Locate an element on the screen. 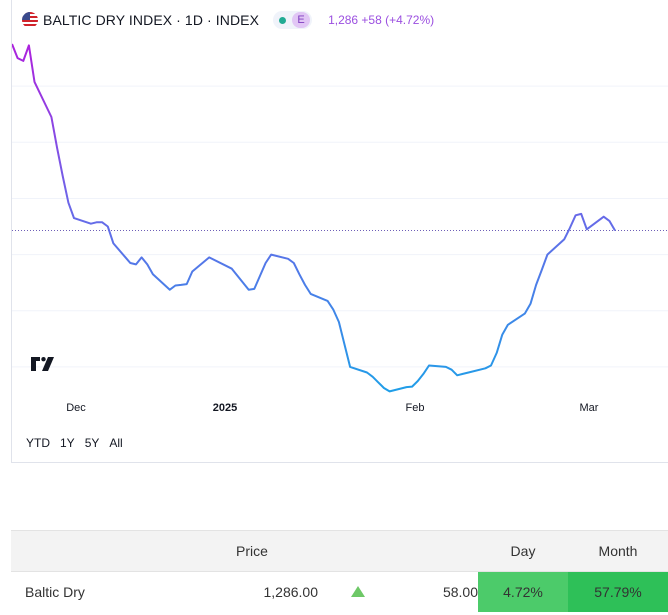 The height and width of the screenshot is (615, 668). symbol-title: BALTIC DRY INDEX · 1D · INDEX is located at coordinates (151, 20).